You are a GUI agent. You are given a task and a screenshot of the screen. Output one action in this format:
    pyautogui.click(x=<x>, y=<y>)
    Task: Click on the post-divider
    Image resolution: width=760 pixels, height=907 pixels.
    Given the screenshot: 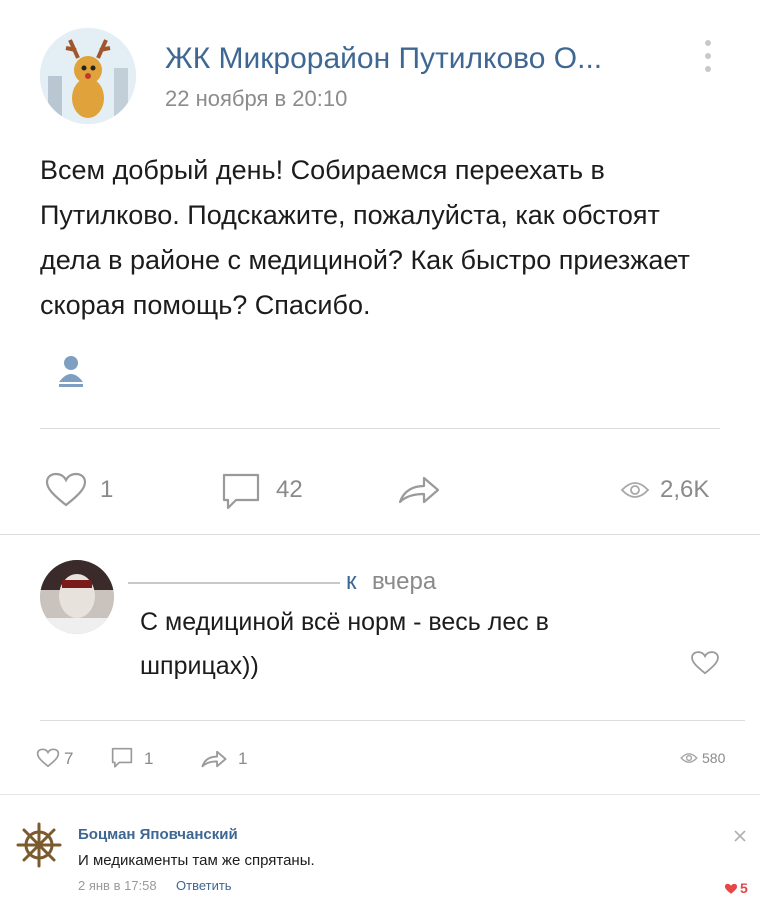 What is the action you would take?
    pyautogui.click(x=380, y=428)
    